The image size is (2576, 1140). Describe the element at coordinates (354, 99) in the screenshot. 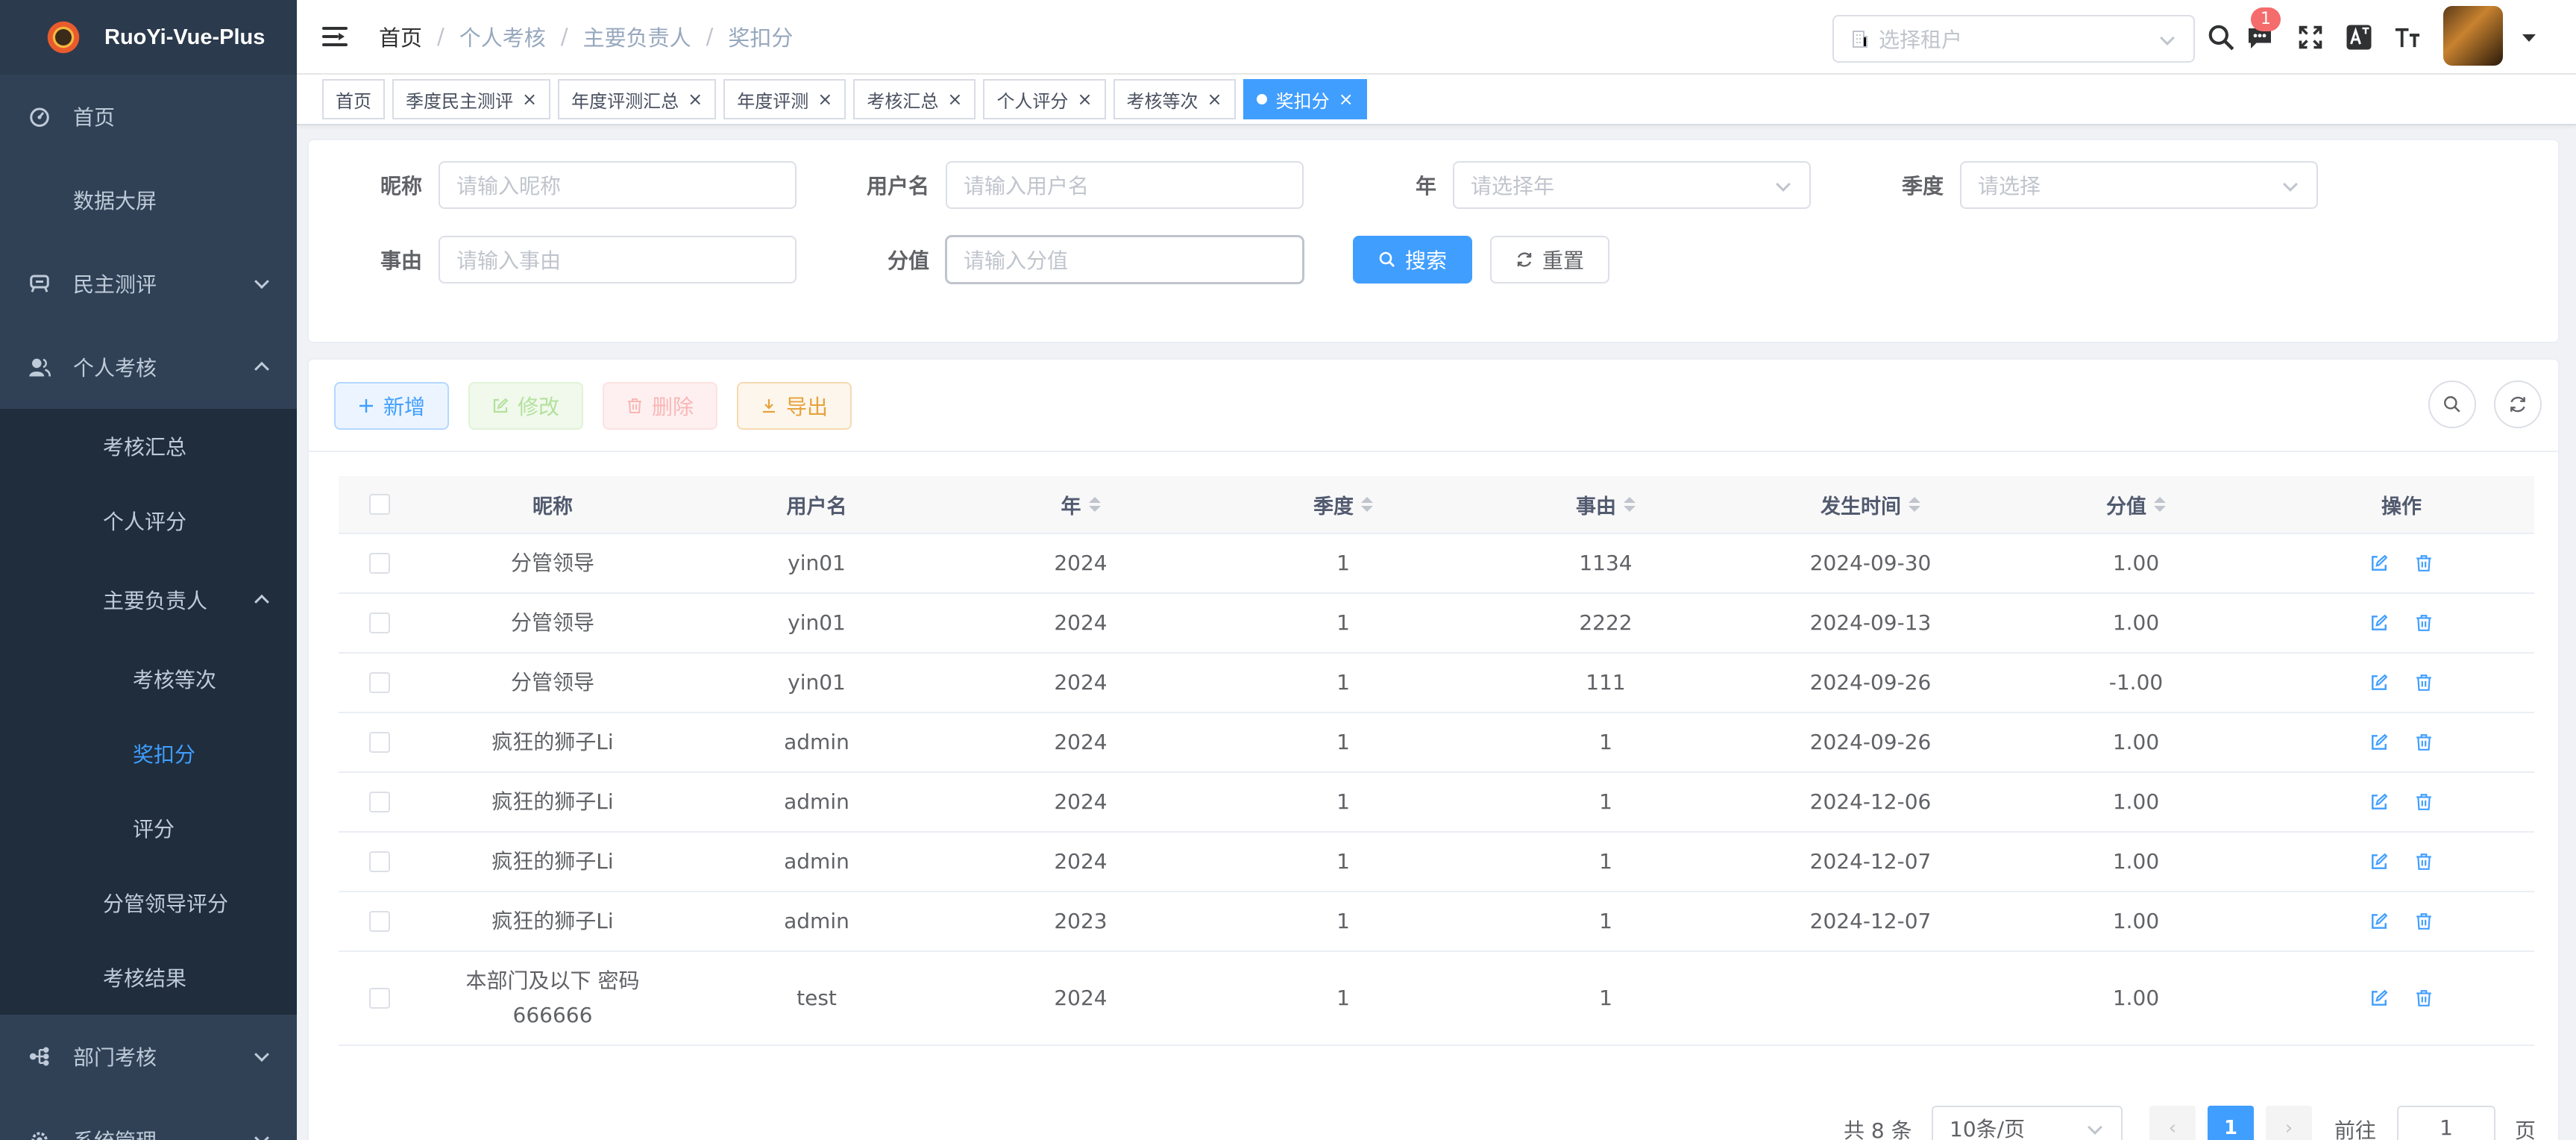

I see `tag-home: 首页` at that location.